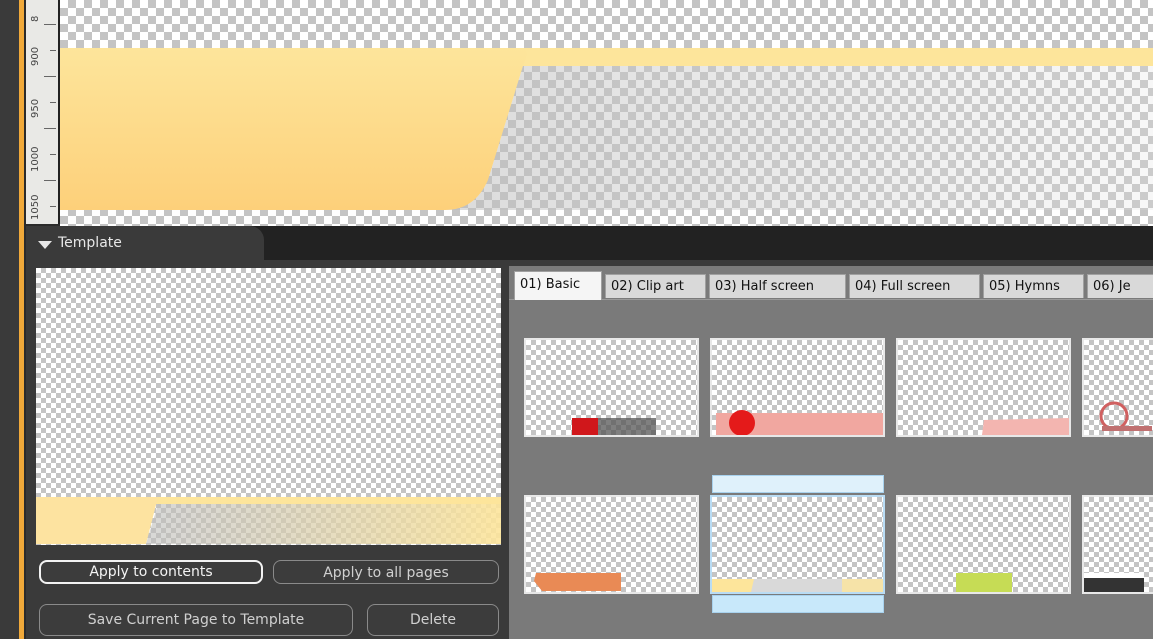 The width and height of the screenshot is (1153, 639). What do you see at coordinates (35, 108) in the screenshot?
I see `ruler-label: 950` at bounding box center [35, 108].